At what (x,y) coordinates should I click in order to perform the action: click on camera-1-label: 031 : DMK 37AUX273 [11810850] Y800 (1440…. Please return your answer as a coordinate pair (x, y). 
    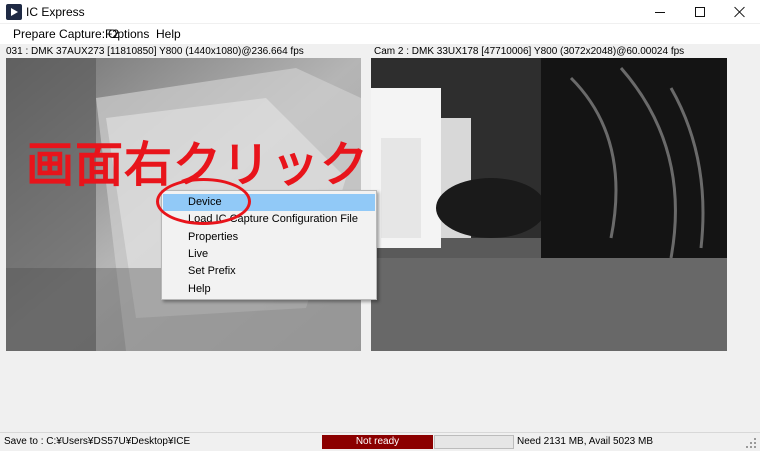
    Looking at the image, I should click on (155, 51).